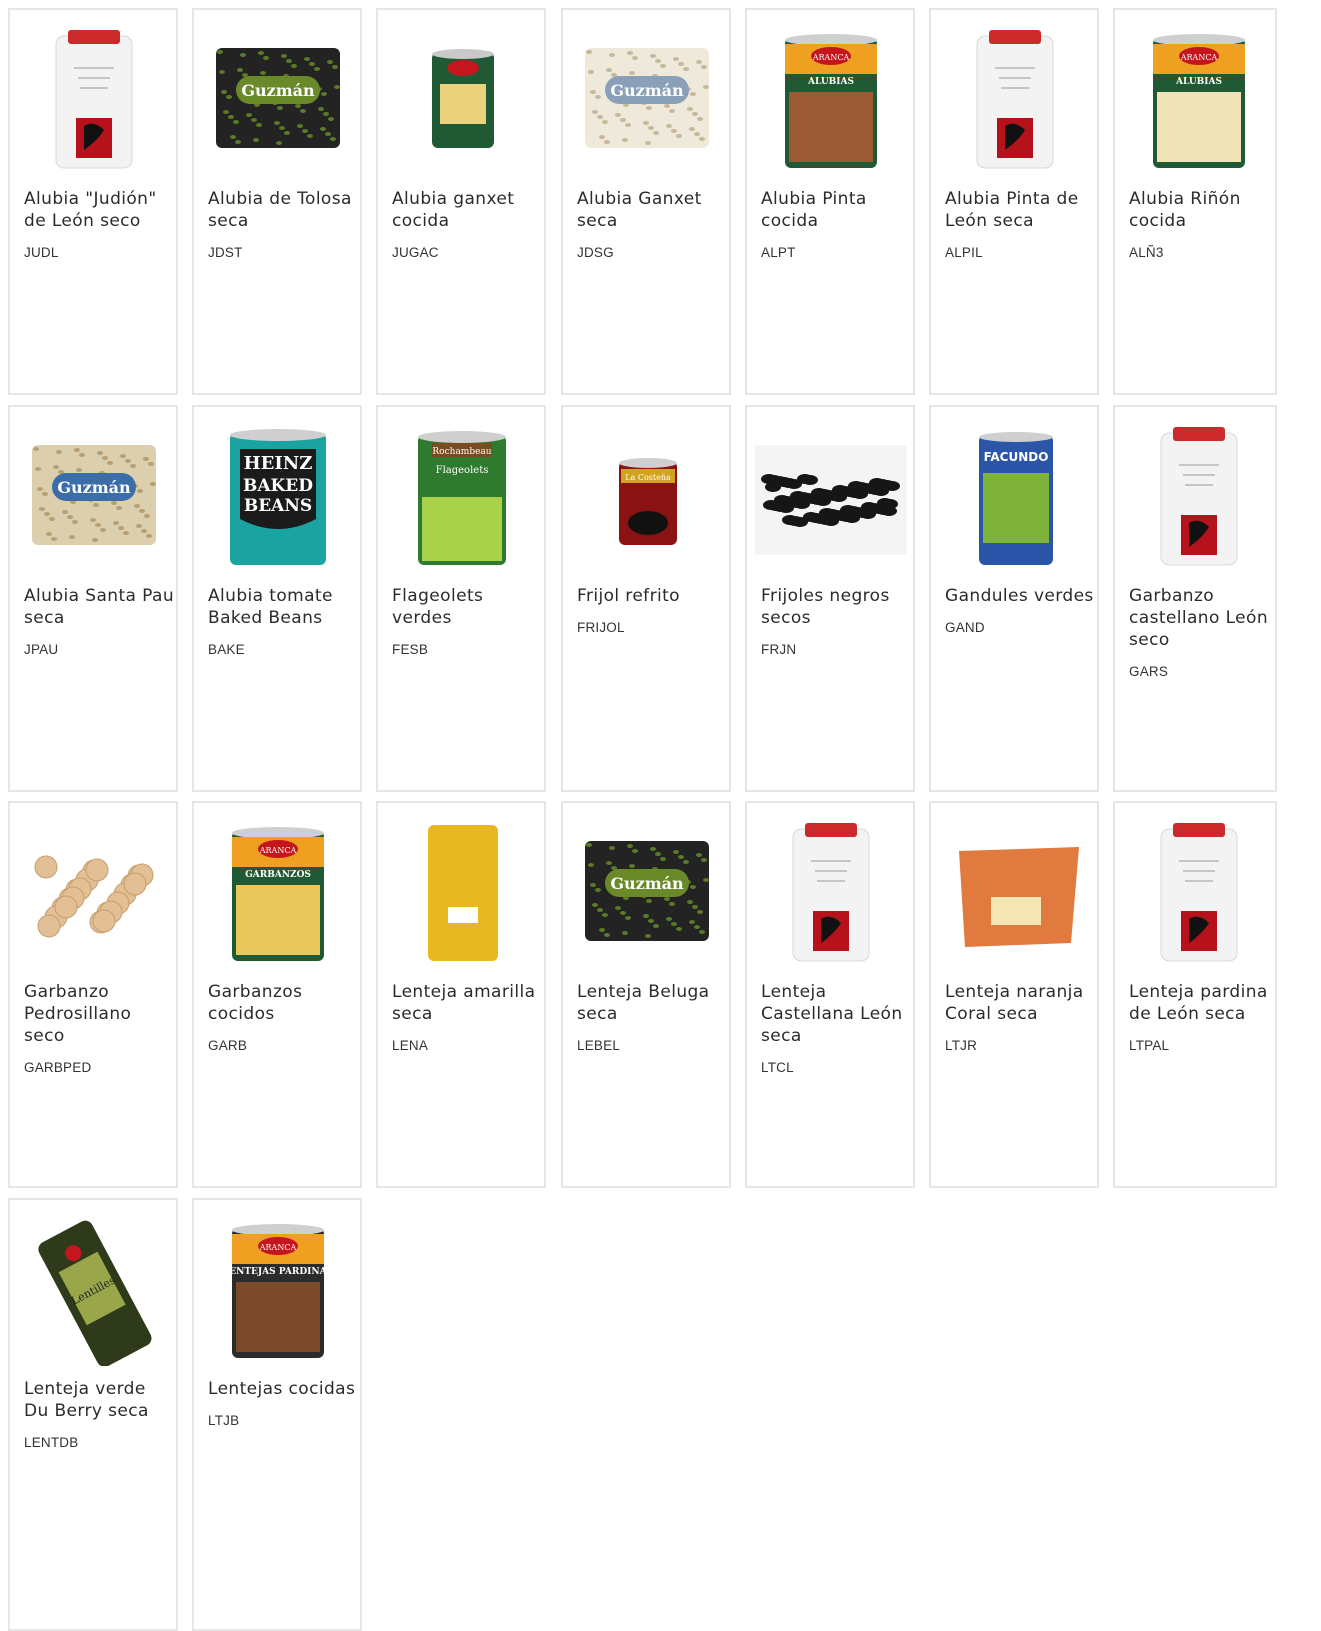  Describe the element at coordinates (1204, 225) in the screenshot. I see `product-title: Alubia Riñón cocida ALÑ3` at that location.